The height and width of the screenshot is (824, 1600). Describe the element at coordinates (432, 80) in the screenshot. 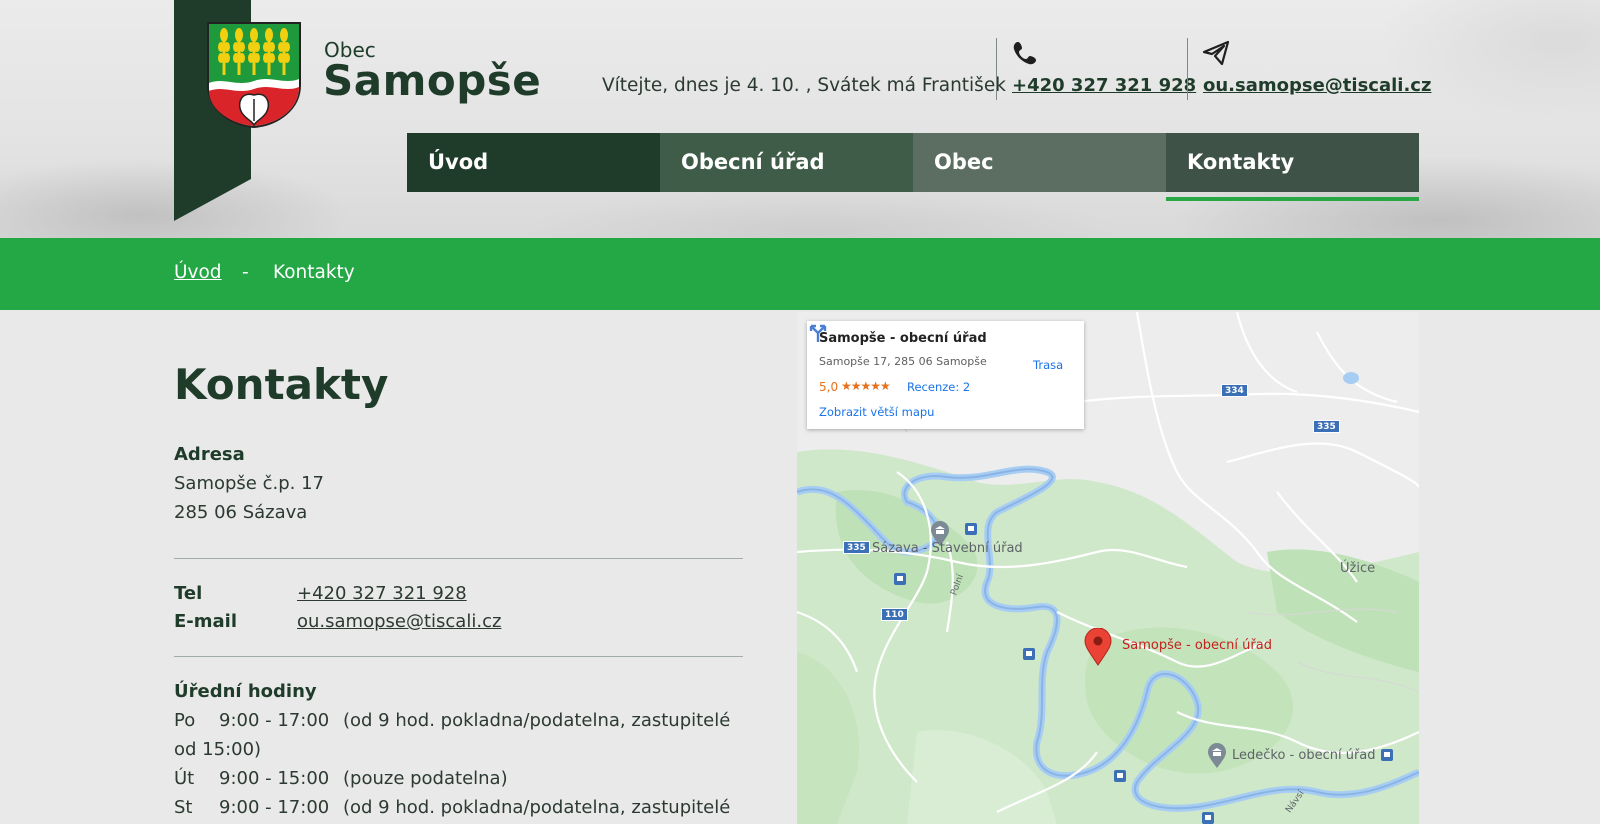

I see `brand-name: Samopše` at that location.